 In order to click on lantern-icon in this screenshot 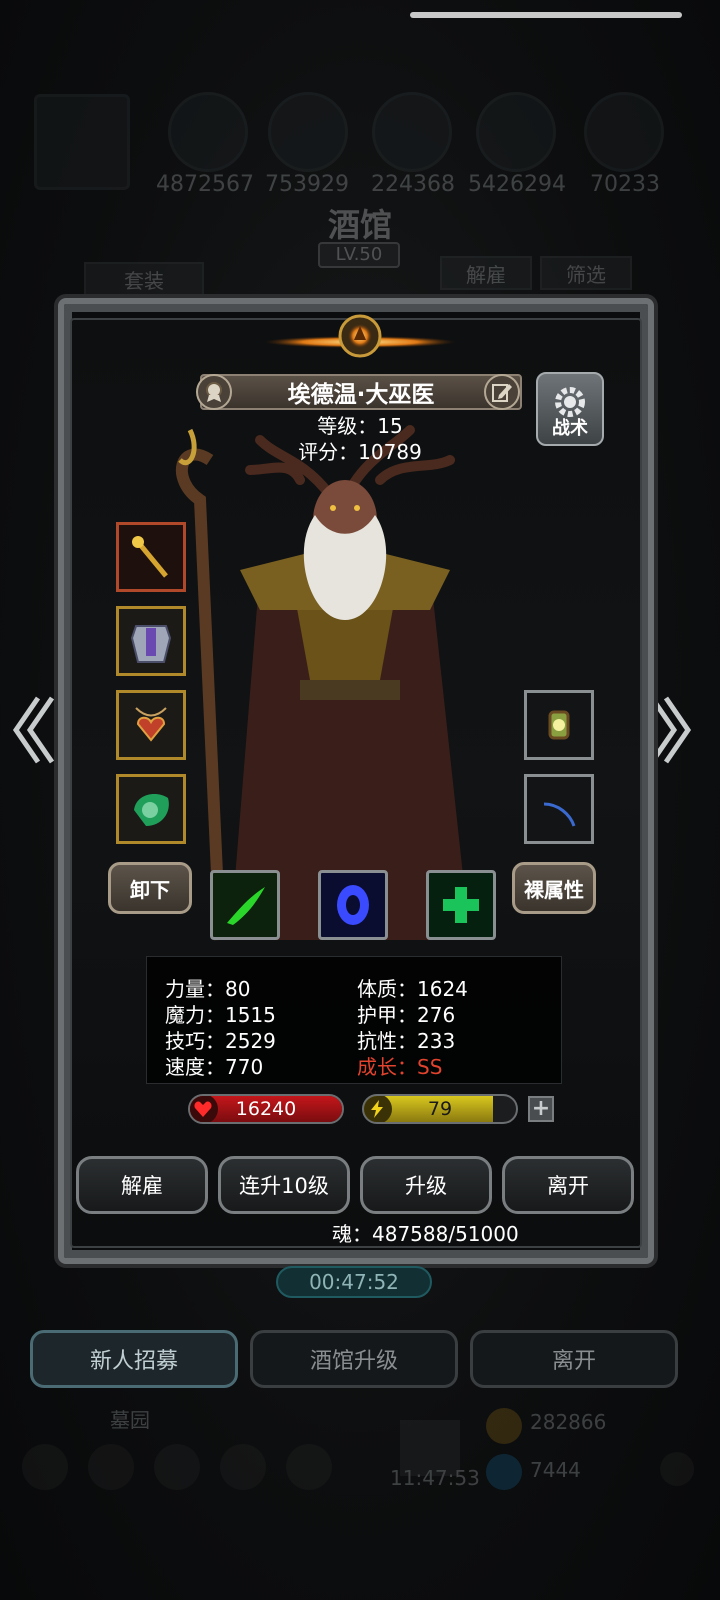, I will do `click(559, 725)`.